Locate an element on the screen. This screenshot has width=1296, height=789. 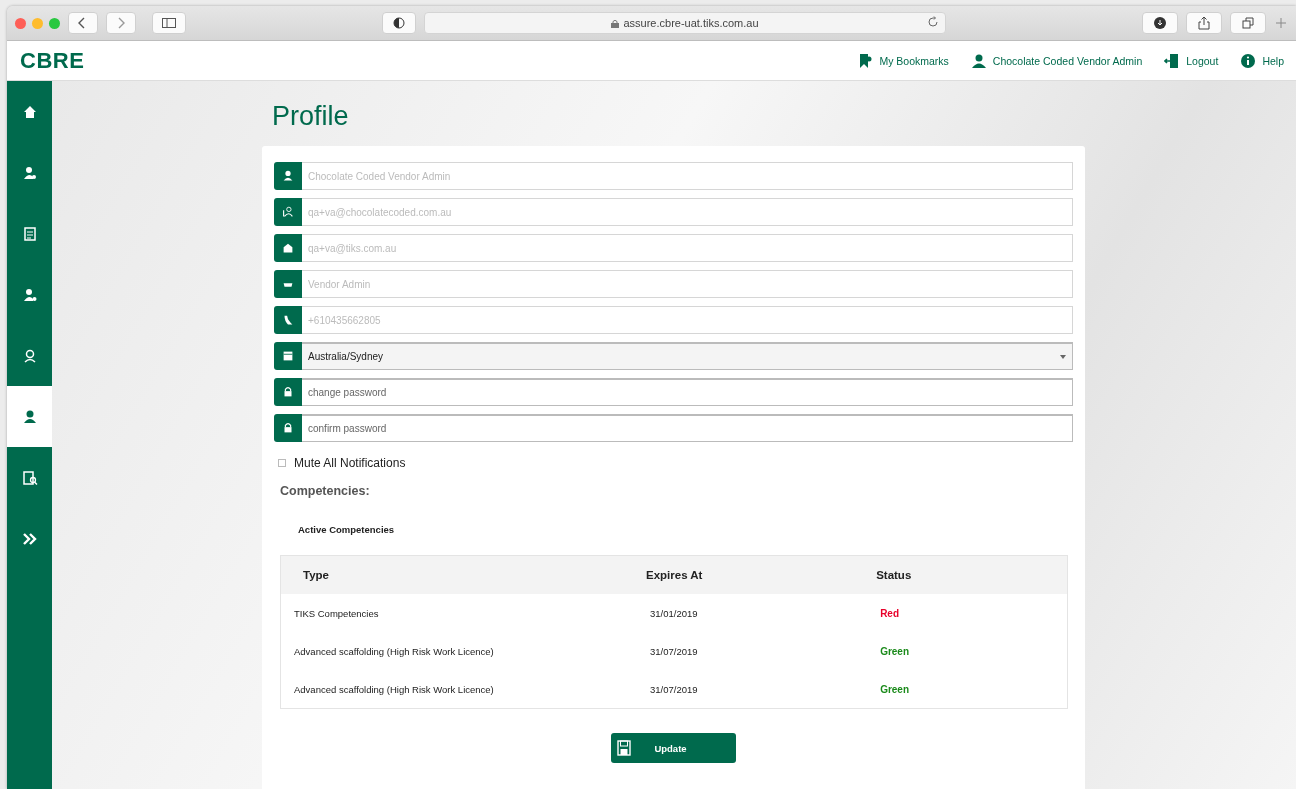
timezone-select: Australia/Sydney is located at coordinates (687, 356).